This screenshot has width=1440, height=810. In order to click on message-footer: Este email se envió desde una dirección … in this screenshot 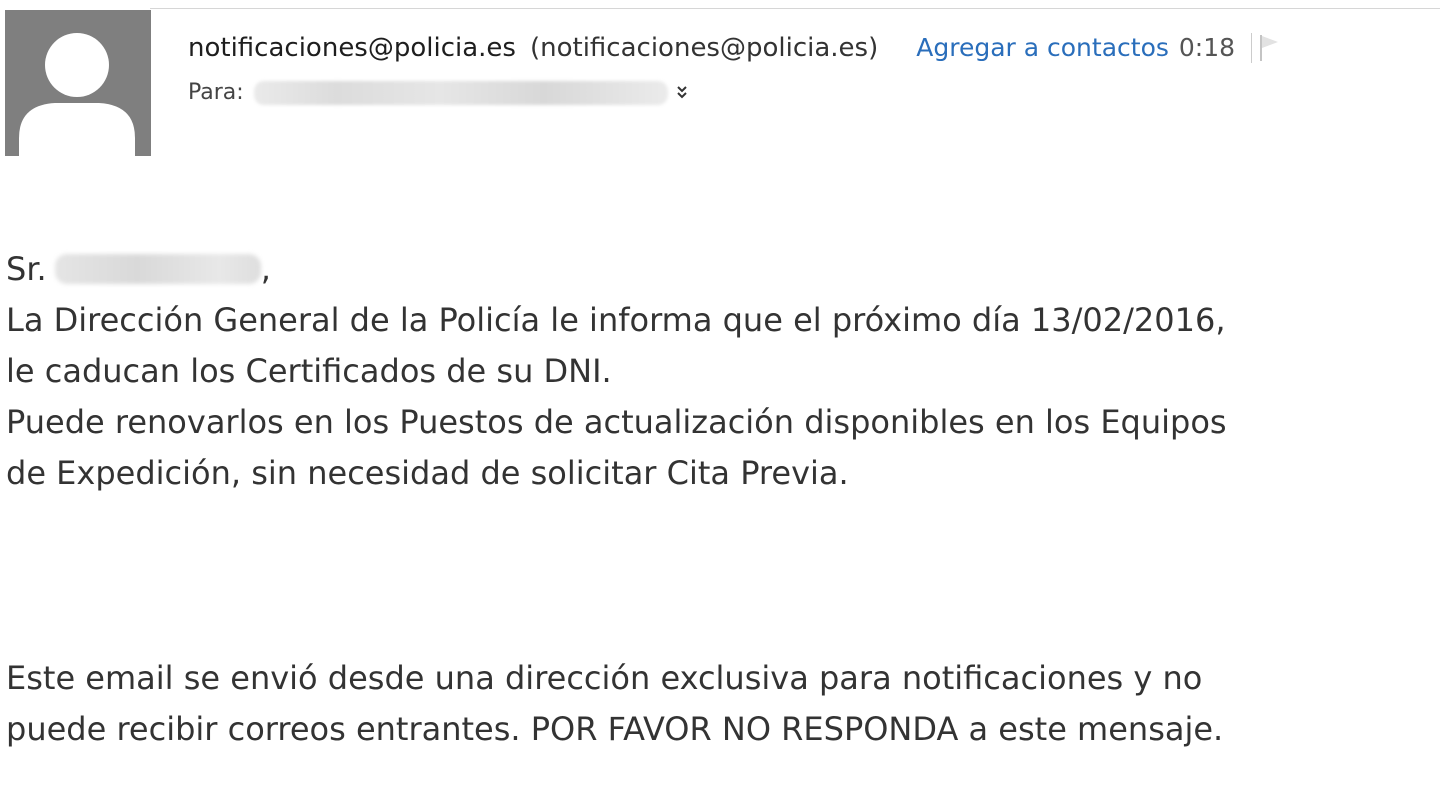, I will do `click(706, 704)`.